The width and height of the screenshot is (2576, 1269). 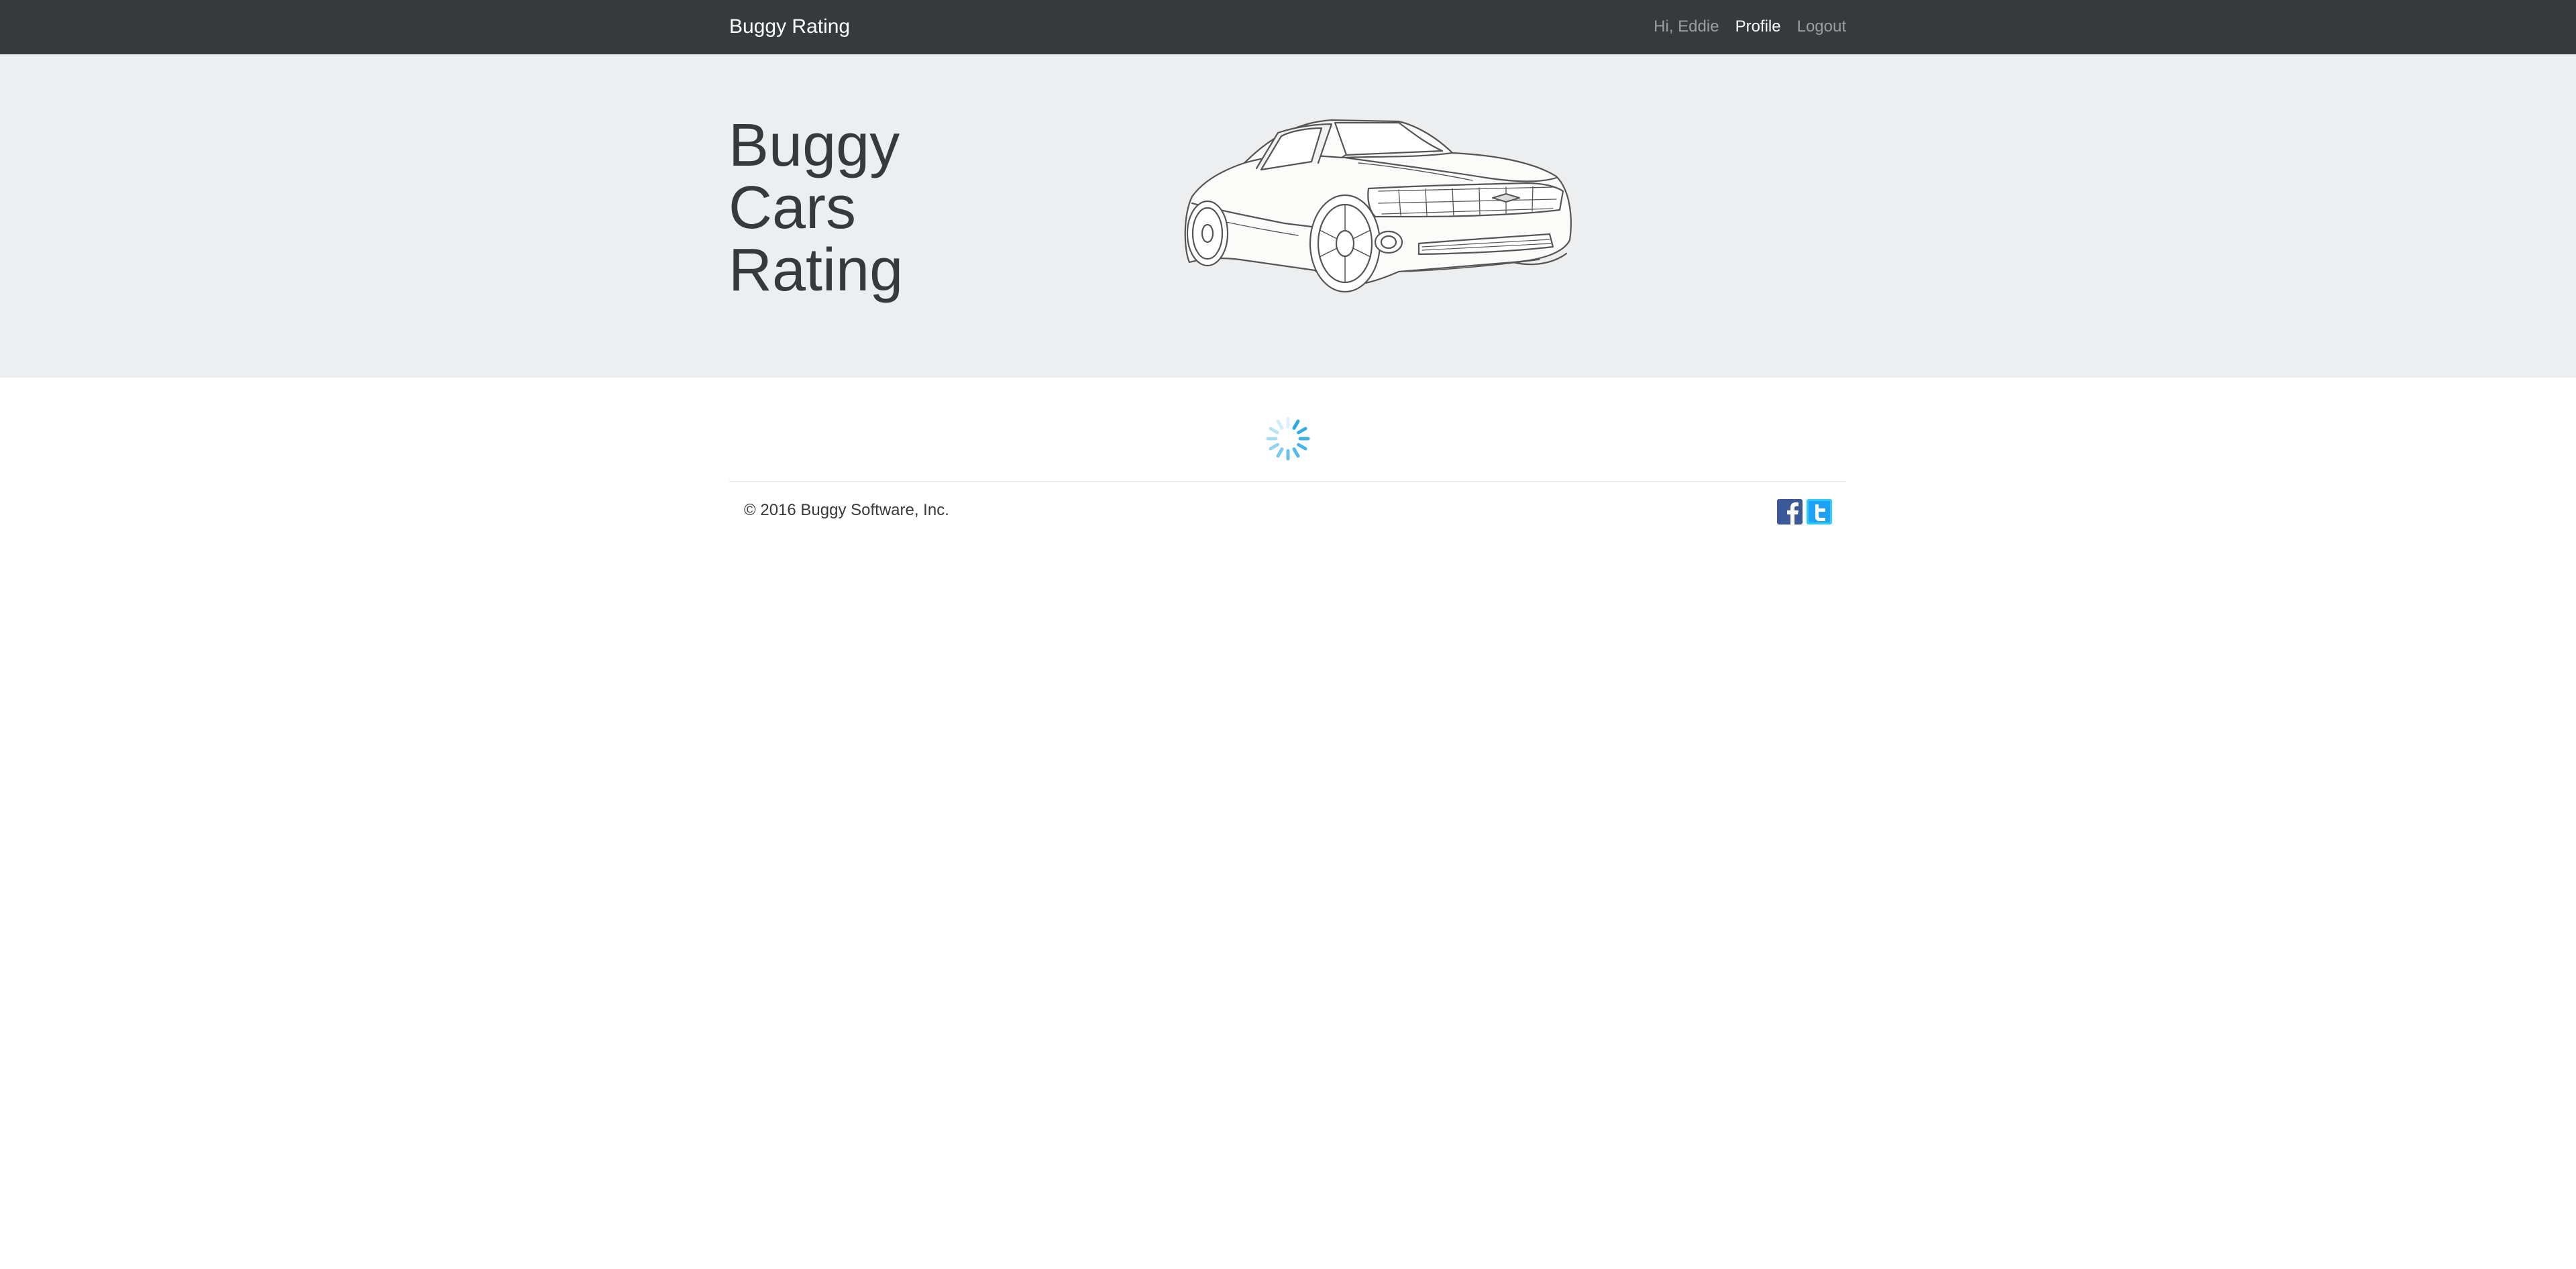 I want to click on user-greeting: Hi, Eddie, so click(x=1686, y=26).